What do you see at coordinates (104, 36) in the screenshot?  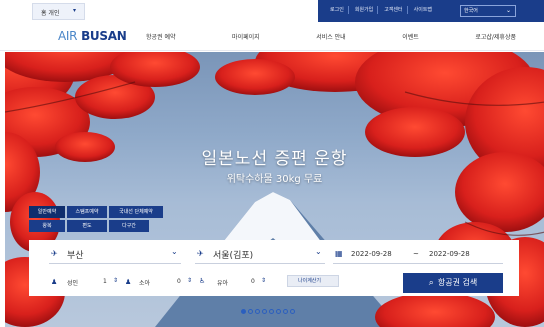 I see `logo-name: BUSAN` at bounding box center [104, 36].